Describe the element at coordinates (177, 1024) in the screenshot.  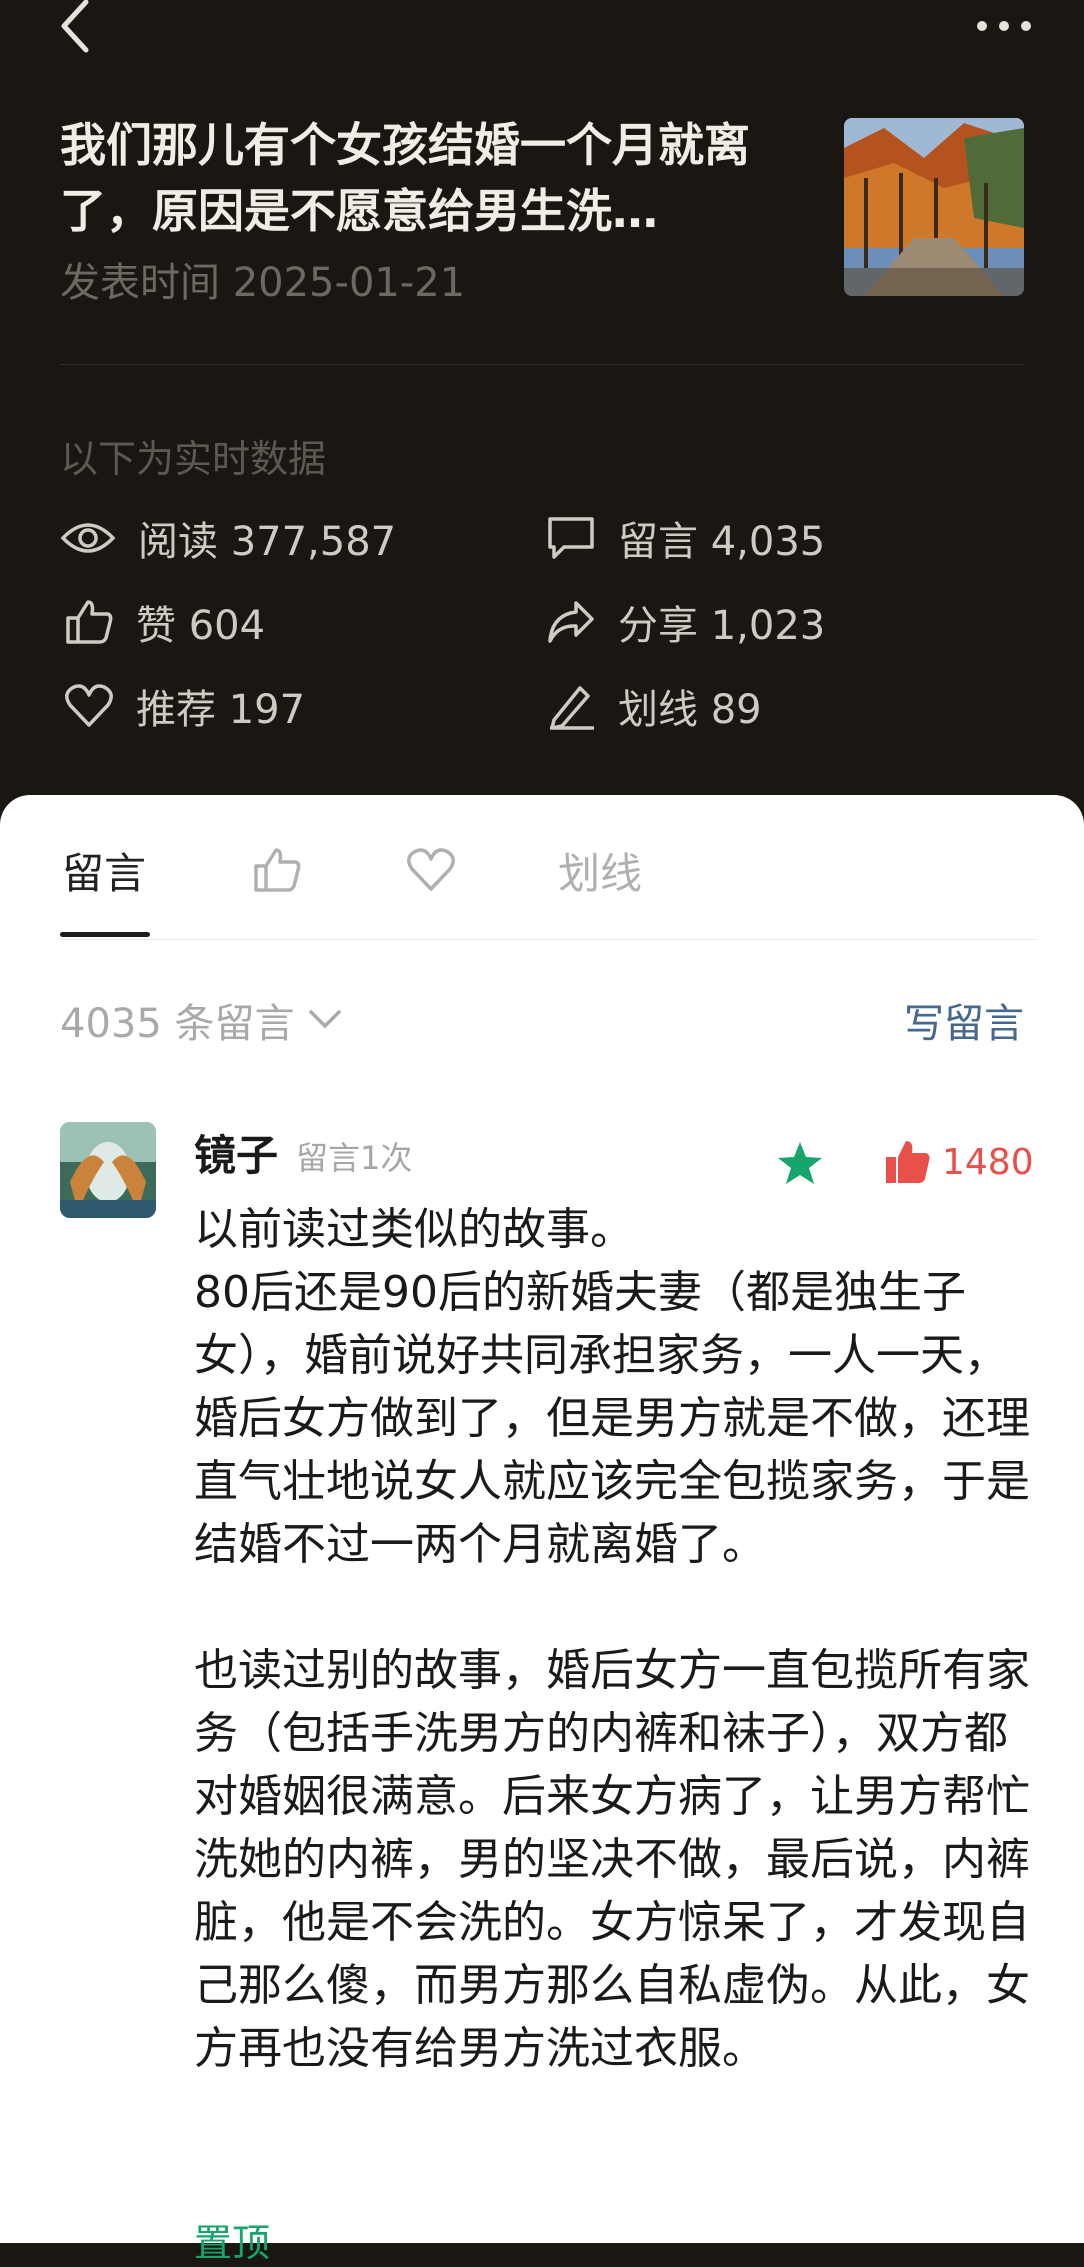
I see `comment-count-text: 4035 条留言` at that location.